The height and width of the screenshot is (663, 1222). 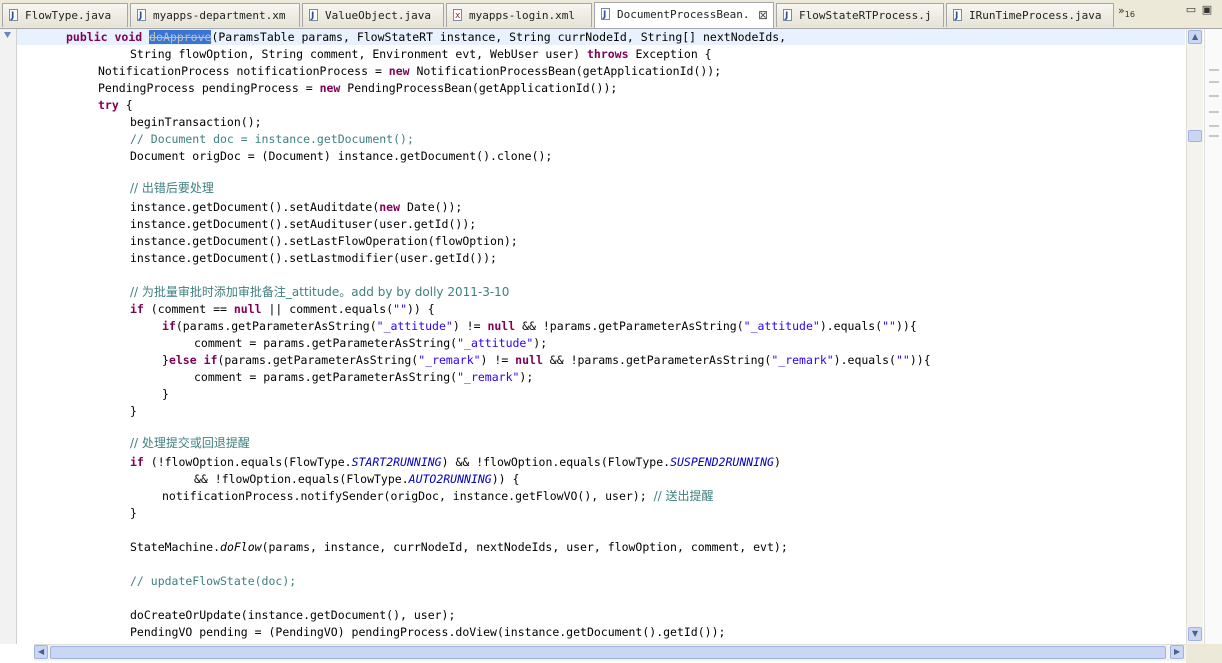 I want to click on maximize-icon: ▣, so click(x=1207, y=11).